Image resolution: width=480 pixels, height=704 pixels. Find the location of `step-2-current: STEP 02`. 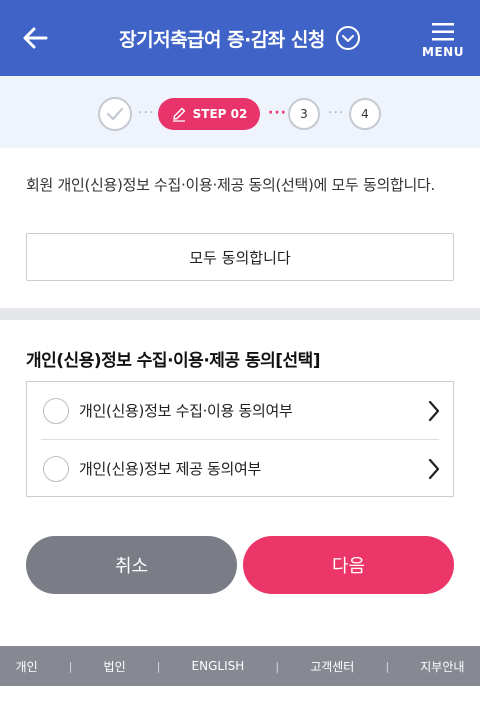

step-2-current: STEP 02 is located at coordinates (209, 114).